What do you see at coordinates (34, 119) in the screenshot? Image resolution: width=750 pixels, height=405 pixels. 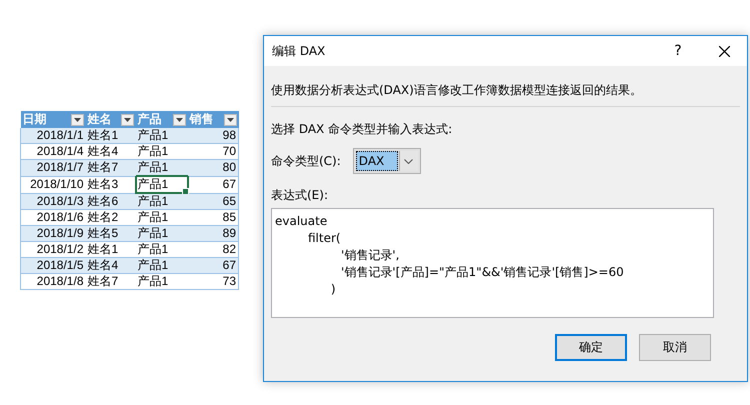 I see `column-header: 日期` at bounding box center [34, 119].